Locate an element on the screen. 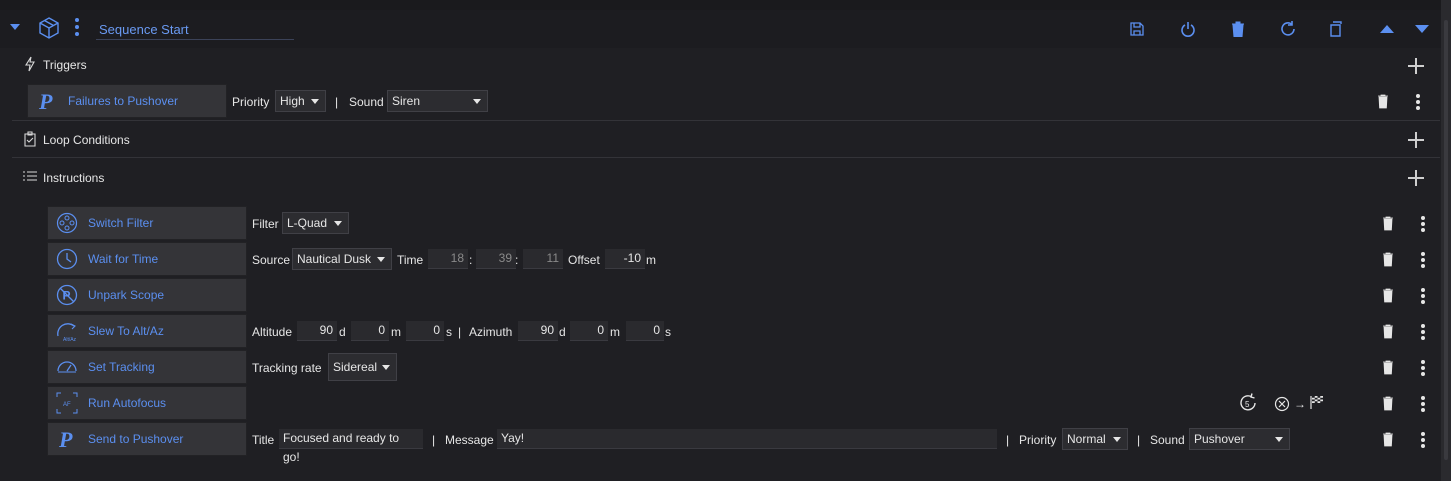  instructions-label: Instructions is located at coordinates (74, 178).